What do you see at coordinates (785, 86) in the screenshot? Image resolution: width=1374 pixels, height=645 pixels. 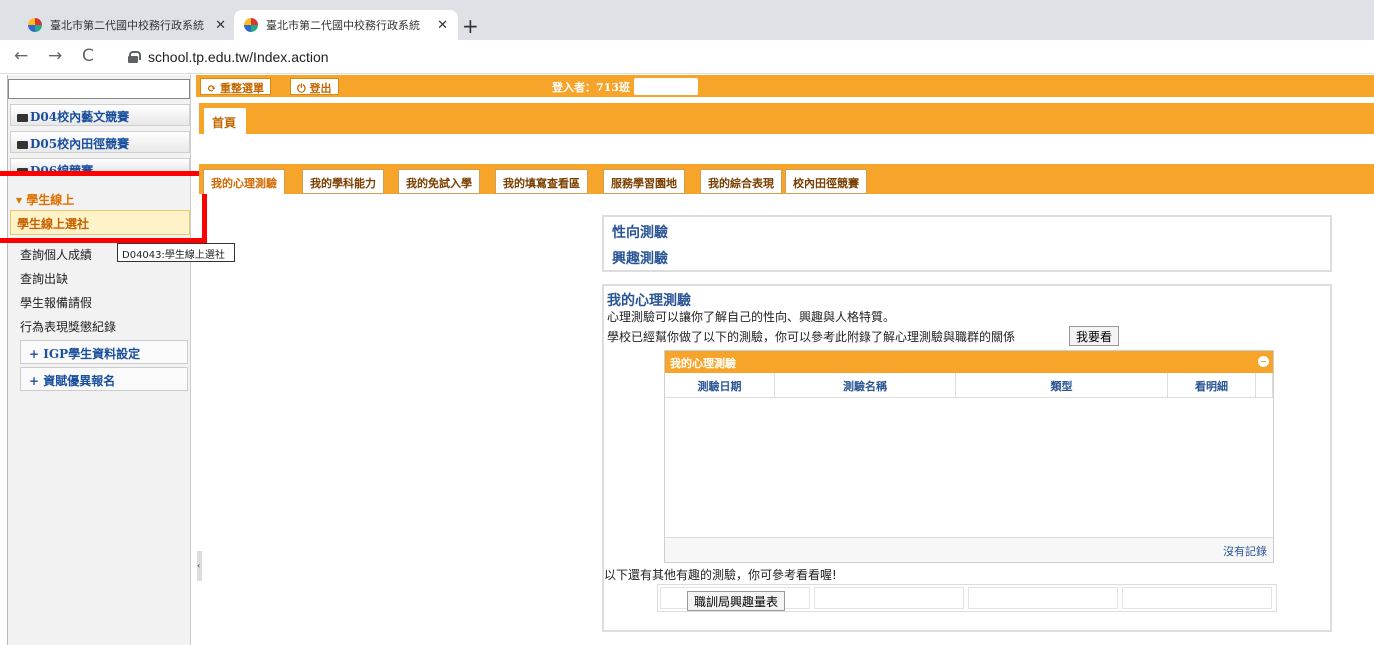 I see `top-action-bar: ⟳ 重整選單 ⏻ 登出 登入者：713班` at bounding box center [785, 86].